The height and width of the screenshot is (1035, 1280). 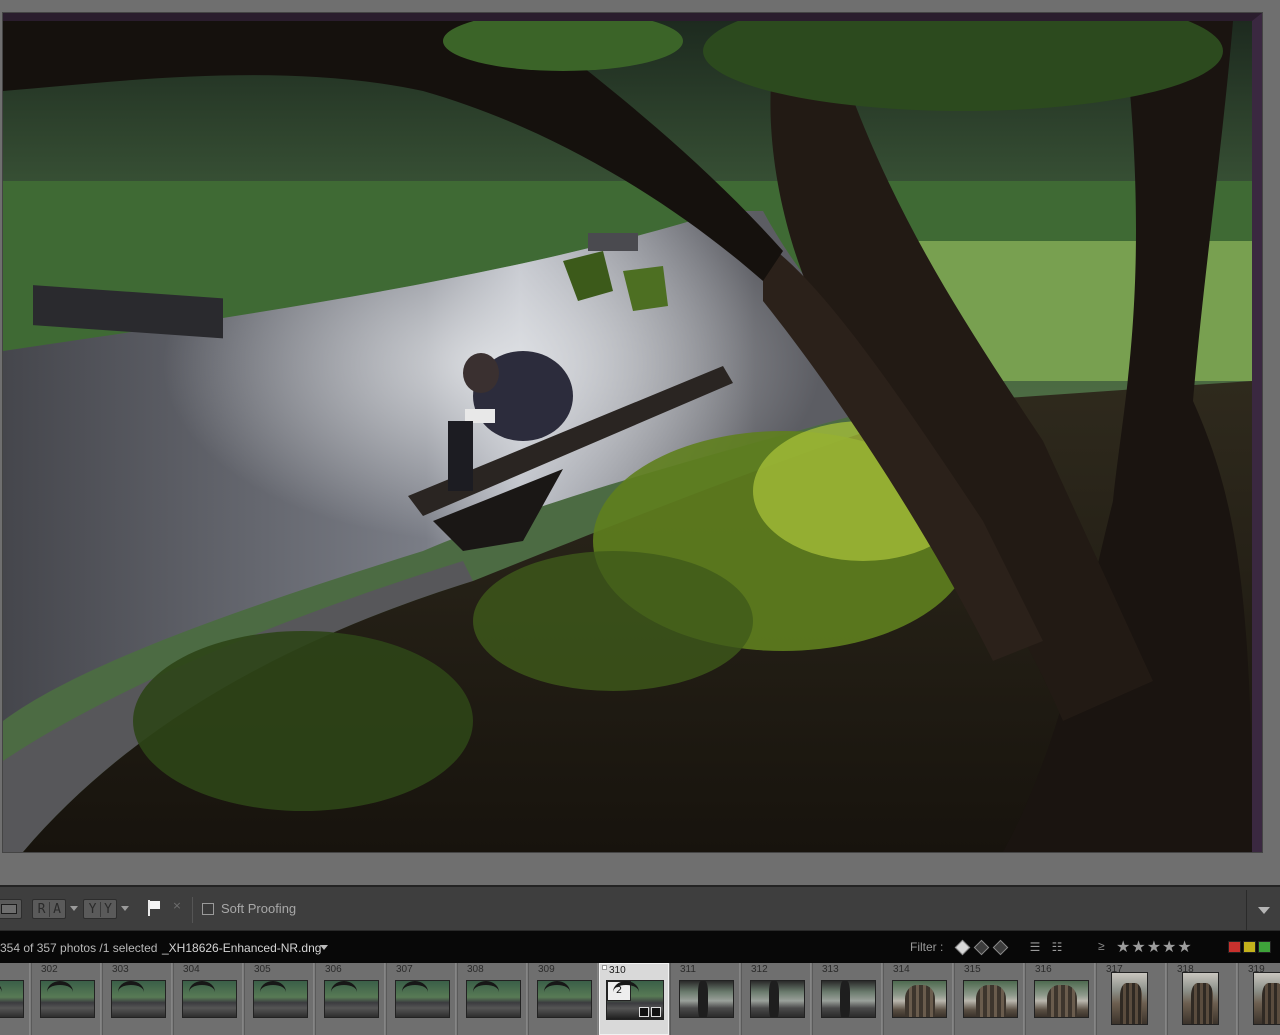 What do you see at coordinates (759, 969) in the screenshot?
I see `filmstrip-cell-number: 312` at bounding box center [759, 969].